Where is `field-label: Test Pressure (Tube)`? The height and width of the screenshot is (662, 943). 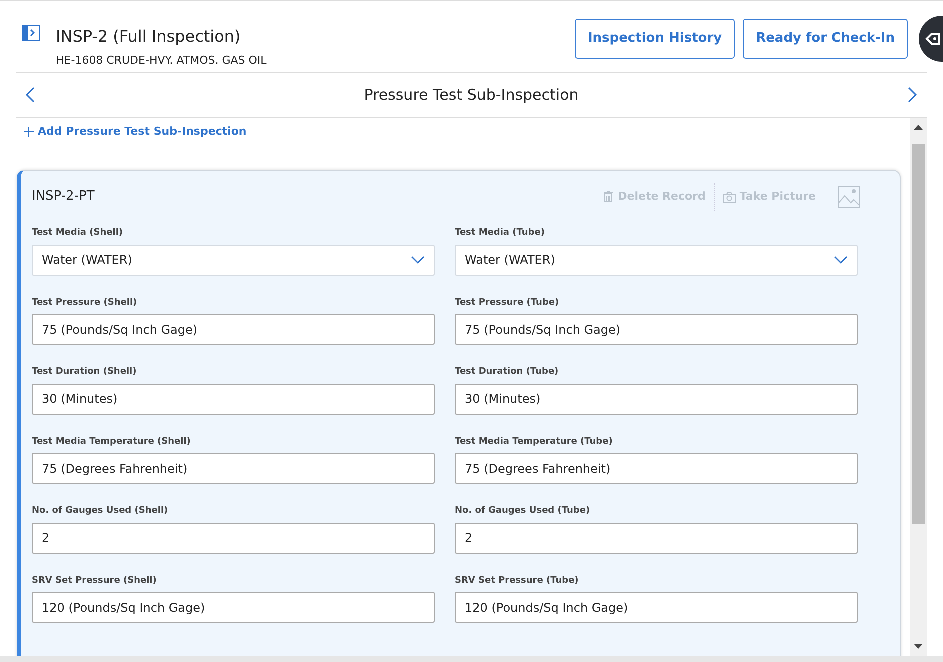 field-label: Test Pressure (Tube) is located at coordinates (507, 303).